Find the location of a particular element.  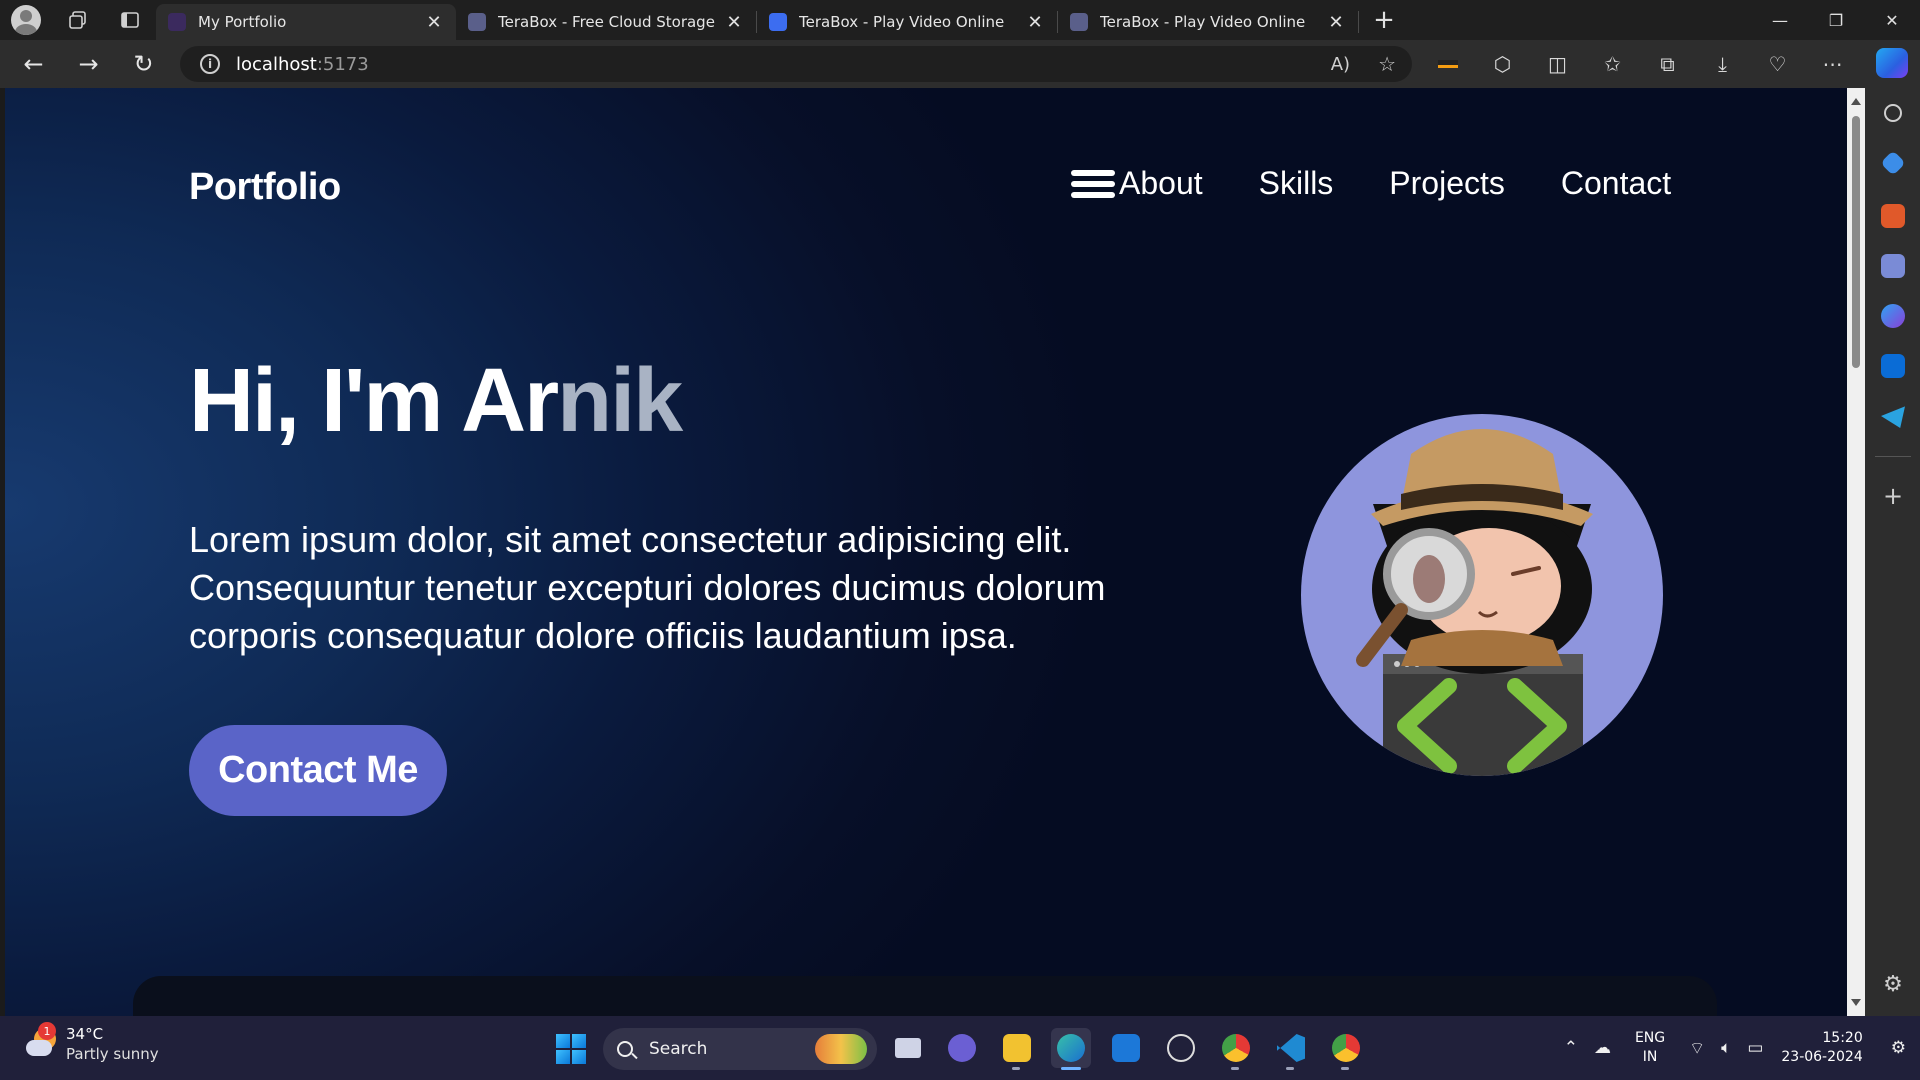

page-scrollbar is located at coordinates (1856, 552).